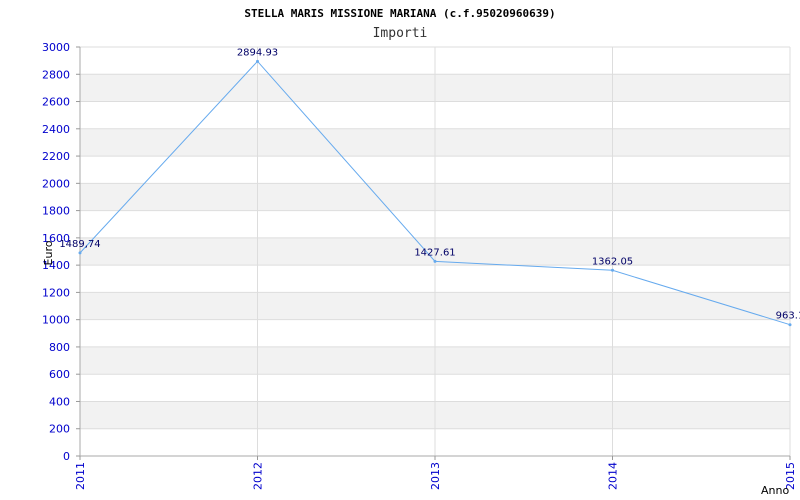 Image resolution: width=800 pixels, height=500 pixels. Describe the element at coordinates (613, 476) in the screenshot. I see `x-tick-label: 2014` at that location.